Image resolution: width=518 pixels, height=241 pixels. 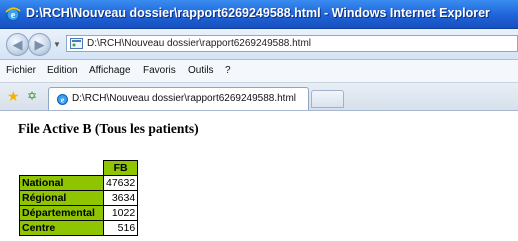 I want to click on row-value: 47632, so click(x=120, y=183).